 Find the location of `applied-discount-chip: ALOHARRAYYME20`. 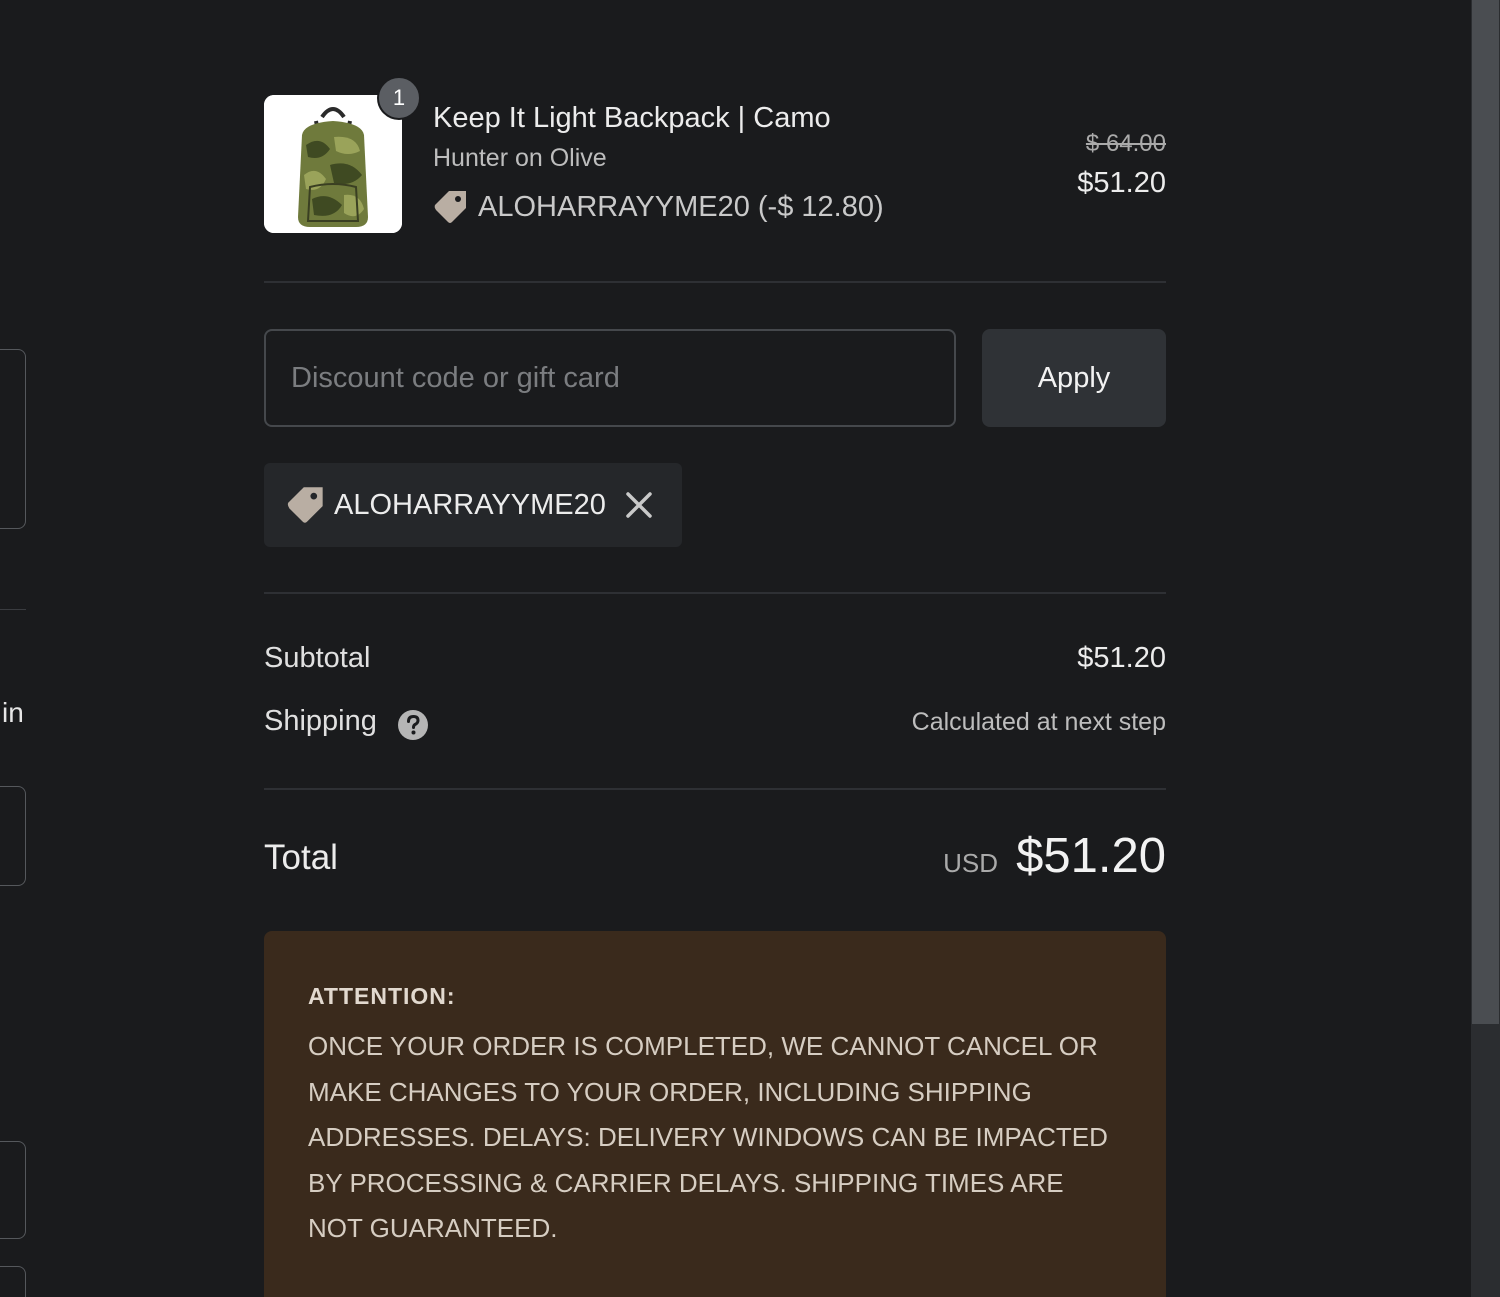

applied-discount-chip: ALOHARRAYYME20 is located at coordinates (473, 505).